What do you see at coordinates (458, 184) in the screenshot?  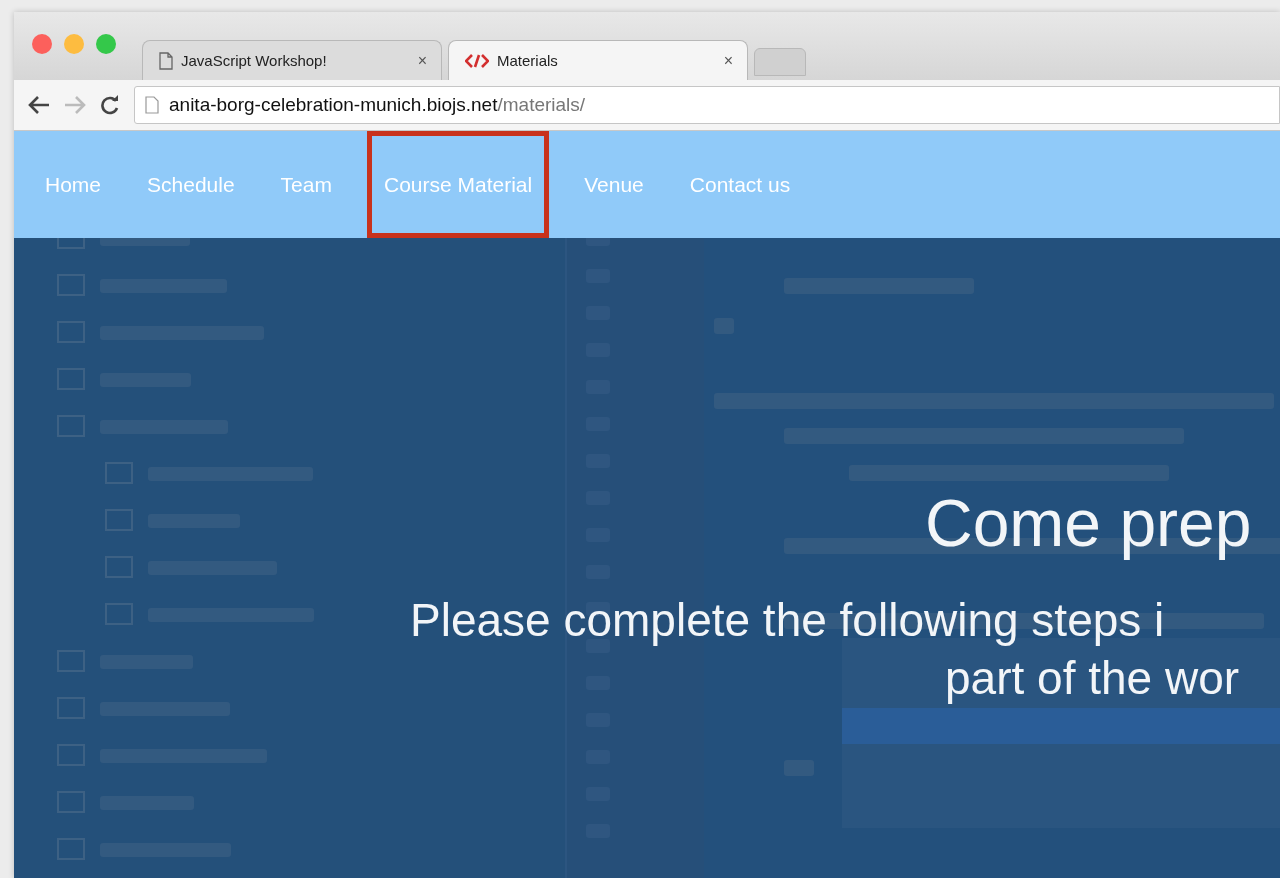 I see `nav-link: Course Material` at bounding box center [458, 184].